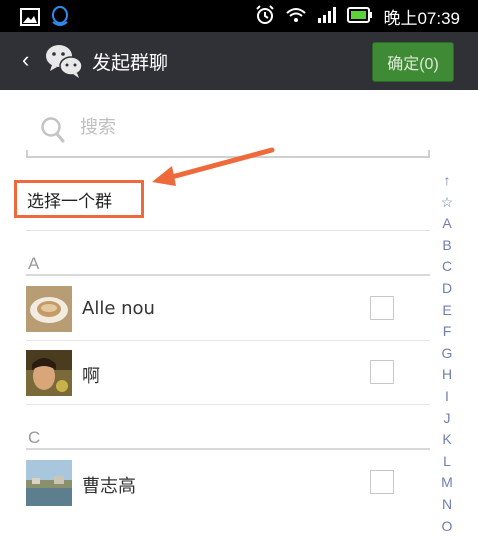 Image resolution: width=478 pixels, height=537 pixels. Describe the element at coordinates (69, 199) in the screenshot. I see `select-group-label: 选择一个群` at that location.